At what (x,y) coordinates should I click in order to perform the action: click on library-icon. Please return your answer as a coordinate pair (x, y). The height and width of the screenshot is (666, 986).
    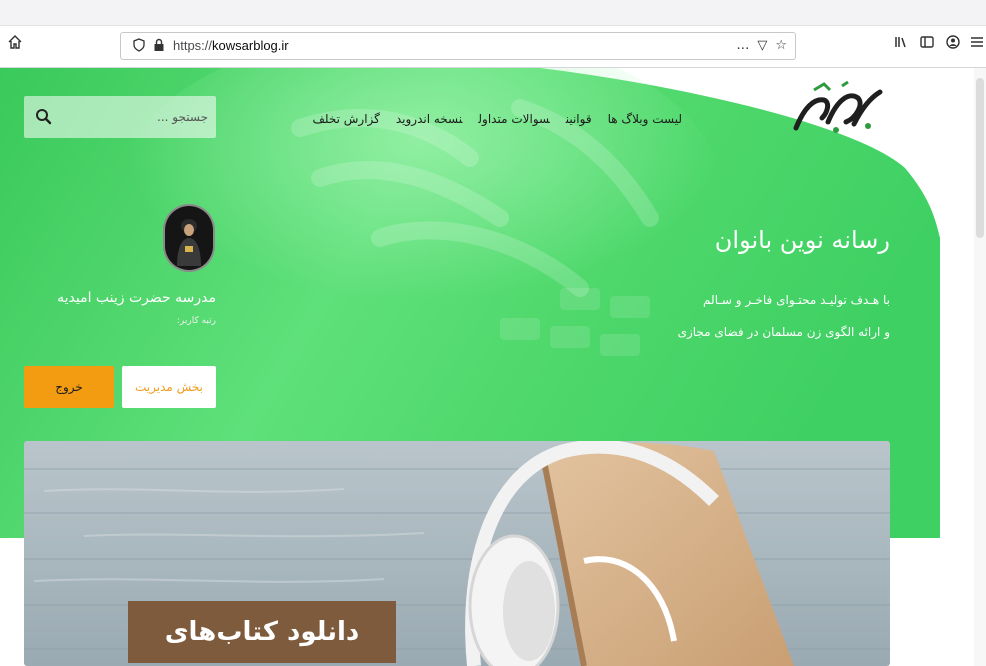
    Looking at the image, I should click on (901, 45).